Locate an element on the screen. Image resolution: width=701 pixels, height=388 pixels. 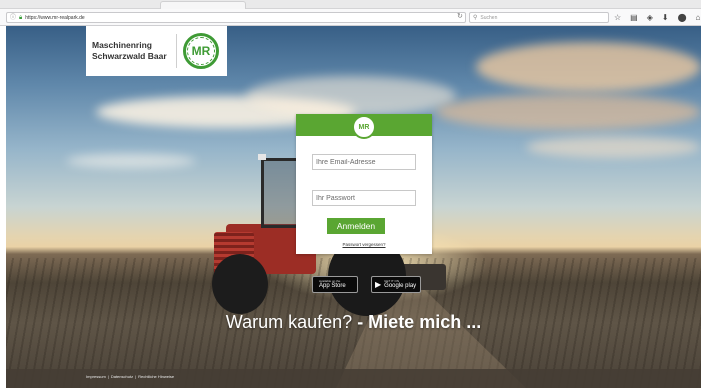
google-play-badge: ▶ GET IT ON Google play is located at coordinates (396, 284).